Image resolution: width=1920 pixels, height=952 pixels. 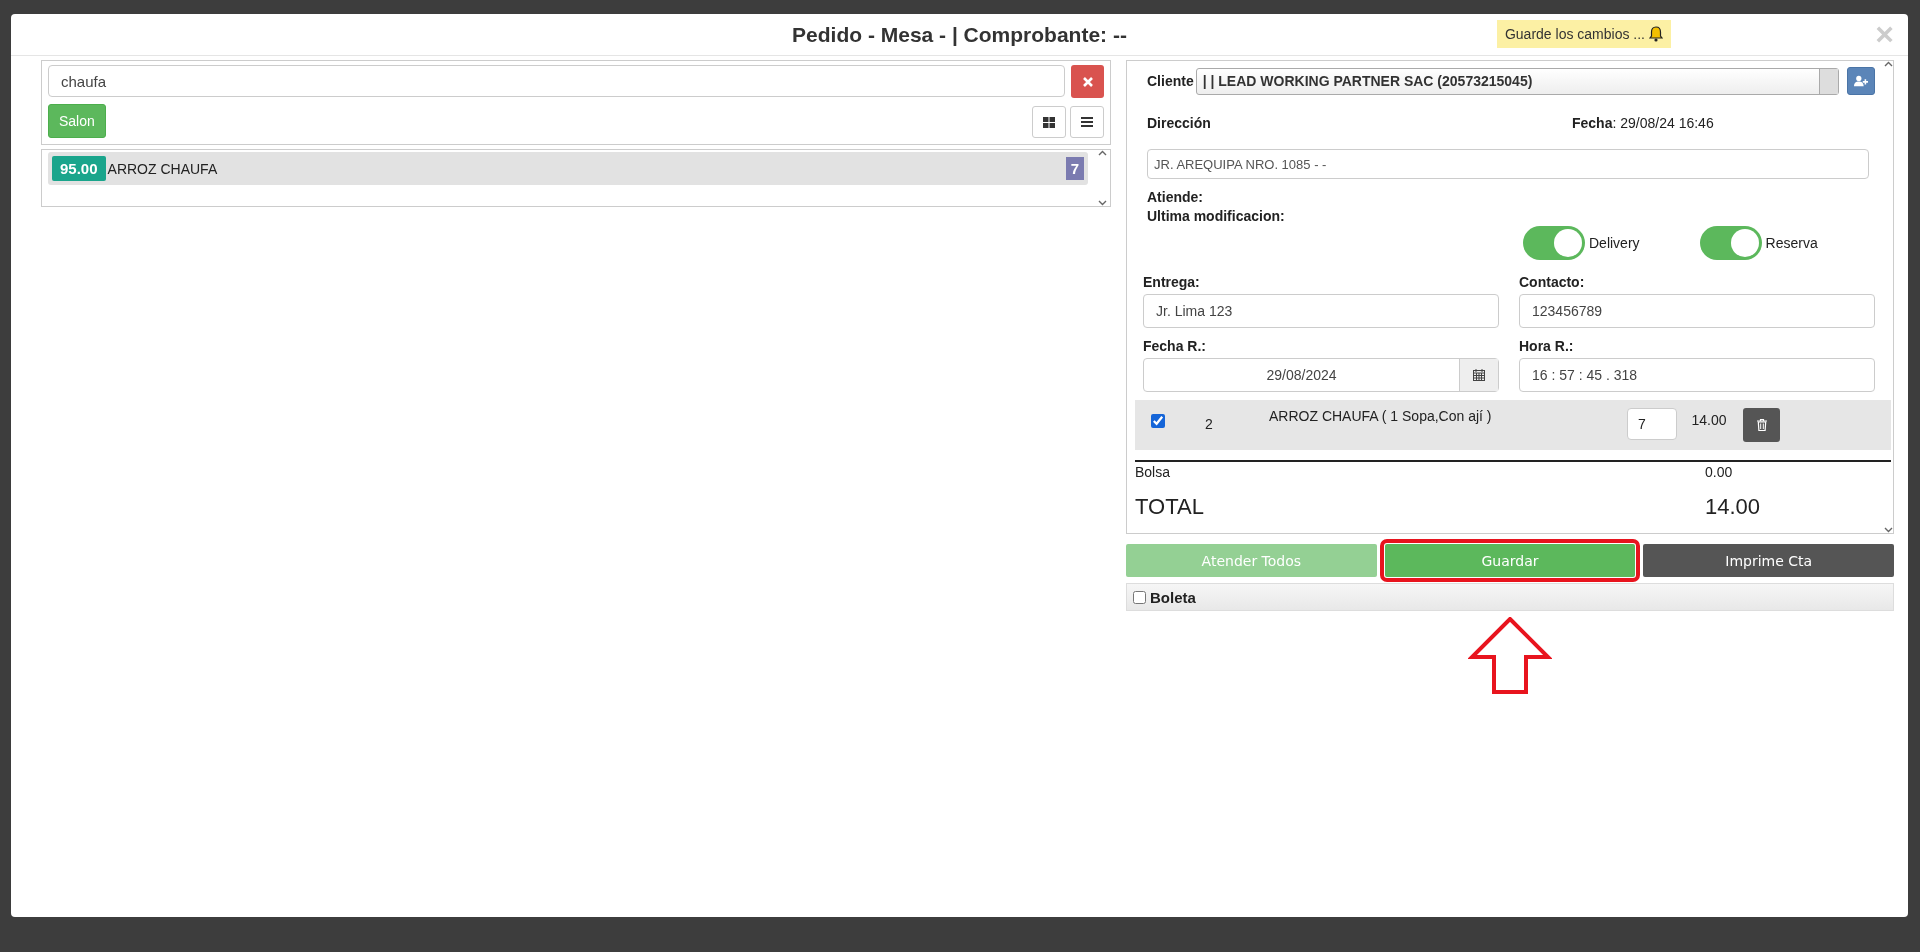 What do you see at coordinates (1173, 597) in the screenshot?
I see `boleta-label: Boleta` at bounding box center [1173, 597].